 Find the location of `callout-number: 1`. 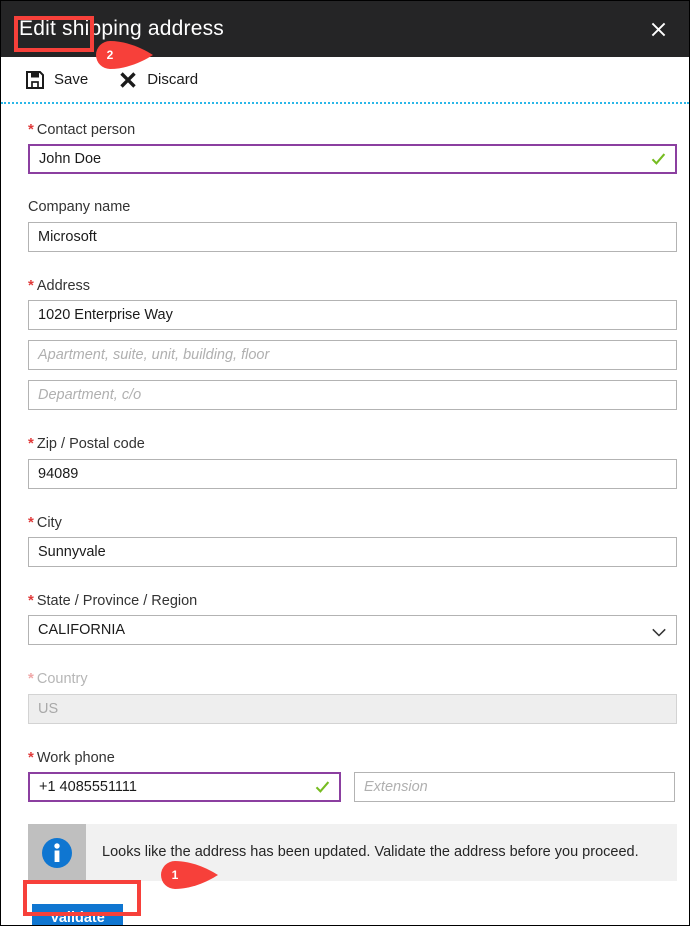

callout-number: 1 is located at coordinates (175, 875).